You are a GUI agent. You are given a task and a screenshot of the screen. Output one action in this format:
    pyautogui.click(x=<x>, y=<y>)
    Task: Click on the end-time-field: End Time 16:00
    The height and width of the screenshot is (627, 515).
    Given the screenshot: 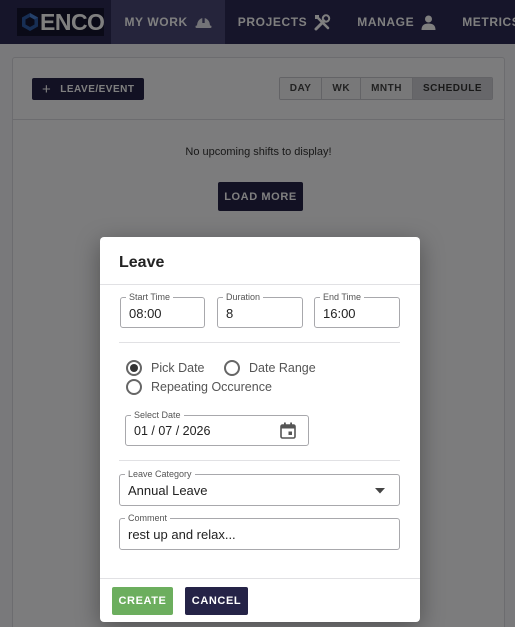 What is the action you would take?
    pyautogui.click(x=357, y=309)
    